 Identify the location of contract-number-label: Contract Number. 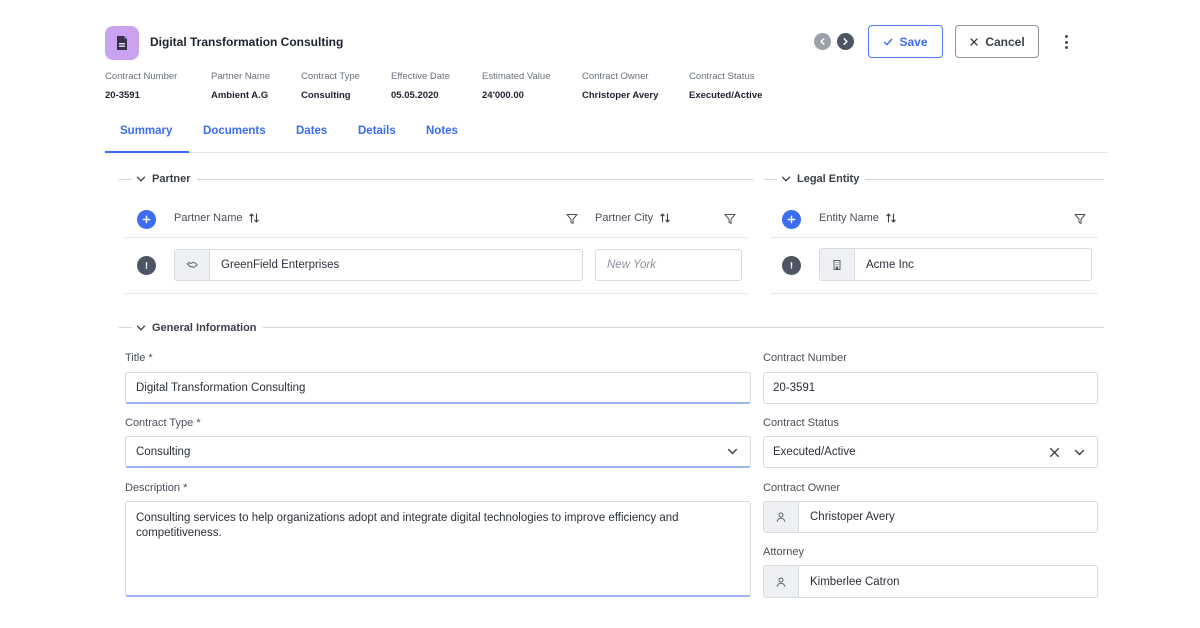
(805, 358).